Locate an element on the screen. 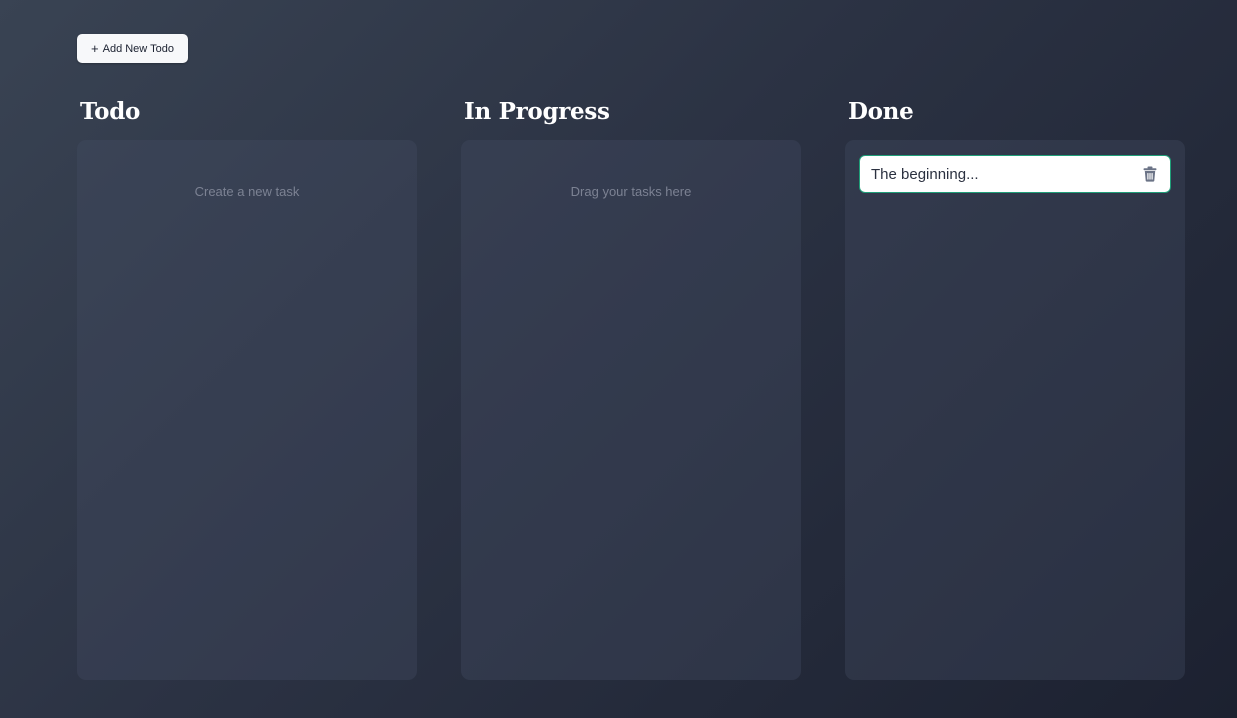  trash-icon is located at coordinates (1150, 174).